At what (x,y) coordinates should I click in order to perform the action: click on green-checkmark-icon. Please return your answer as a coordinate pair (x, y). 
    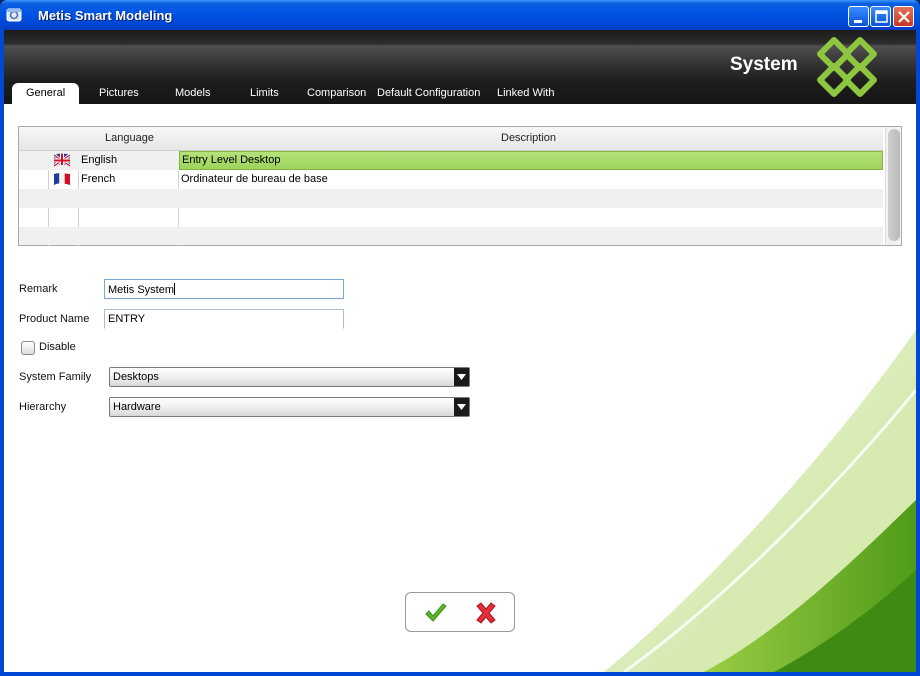
    Looking at the image, I should click on (436, 613).